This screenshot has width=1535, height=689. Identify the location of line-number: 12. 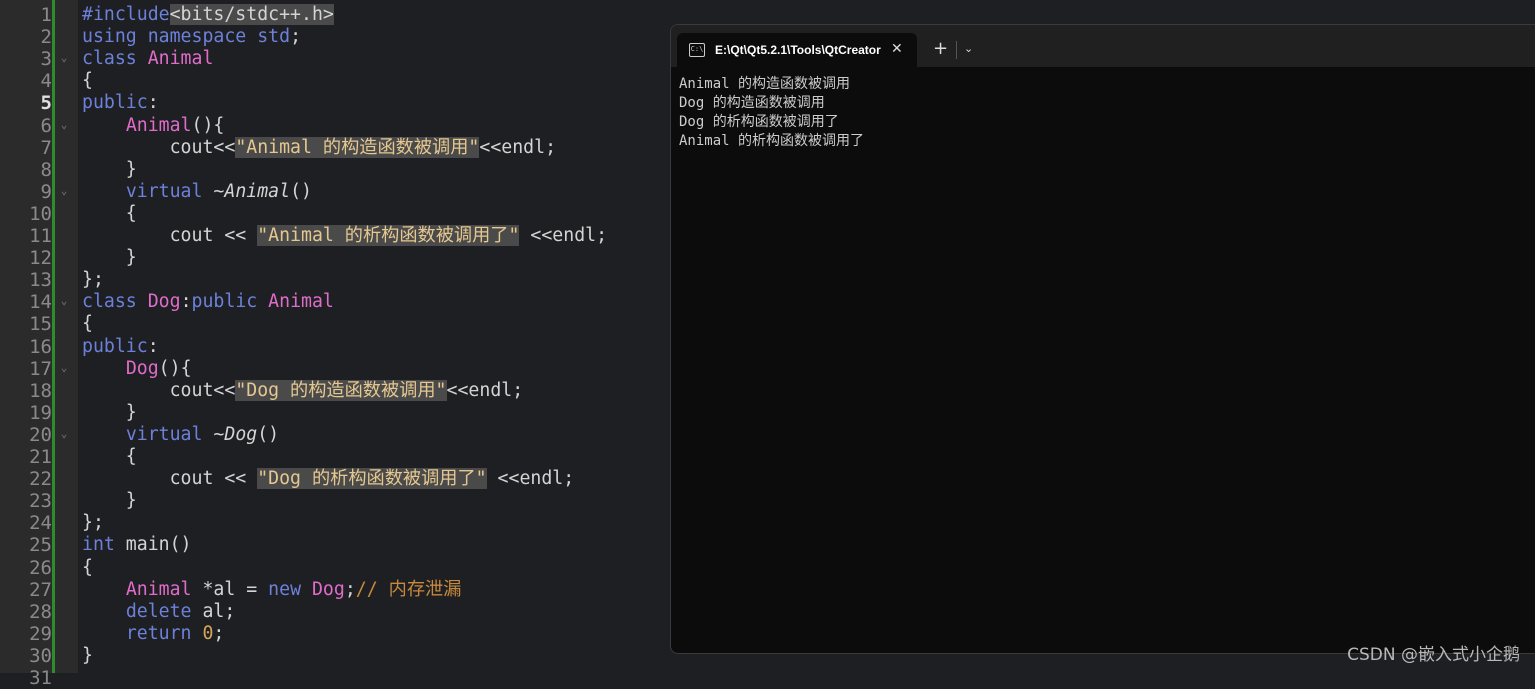
(40, 258).